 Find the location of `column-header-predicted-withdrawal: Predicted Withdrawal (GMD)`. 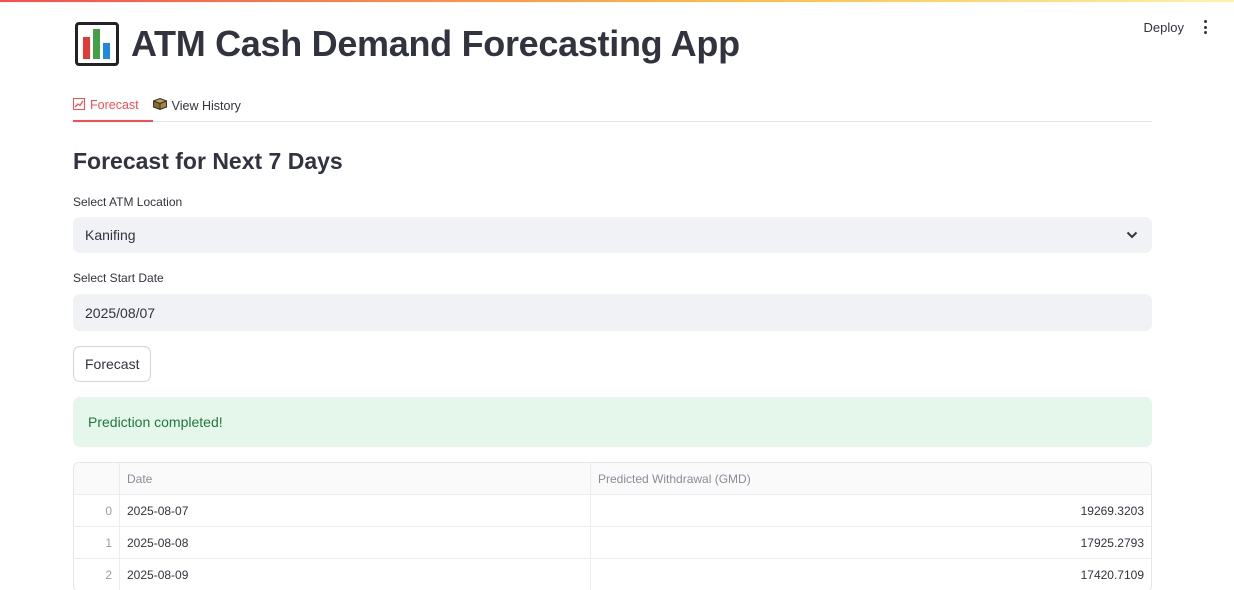

column-header-predicted-withdrawal: Predicted Withdrawal (GMD) is located at coordinates (871, 478).